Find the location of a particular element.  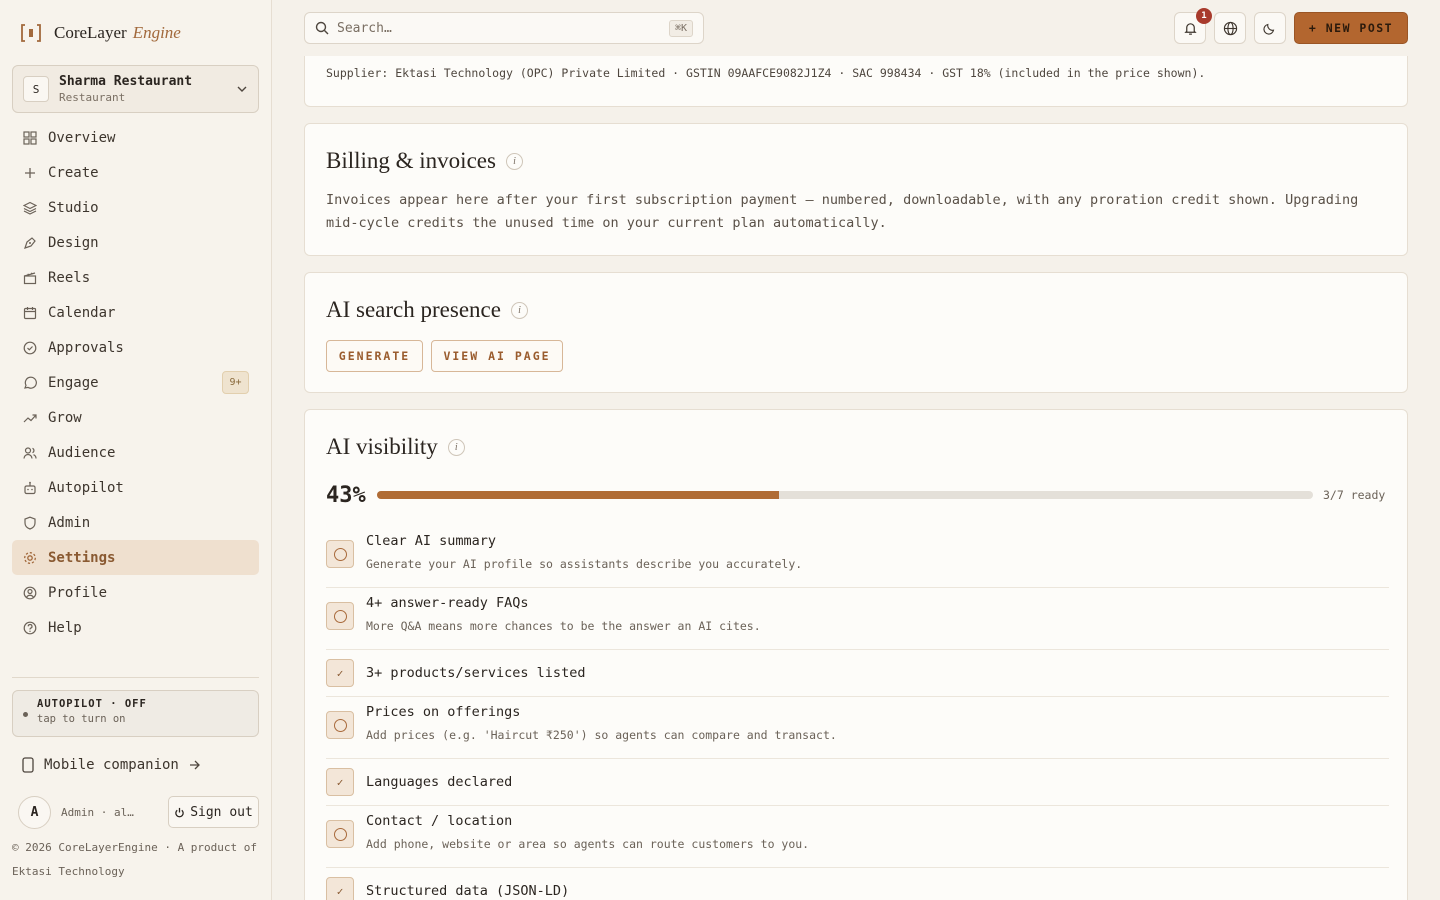

search-input: Search… ⌘K is located at coordinates (504, 28).